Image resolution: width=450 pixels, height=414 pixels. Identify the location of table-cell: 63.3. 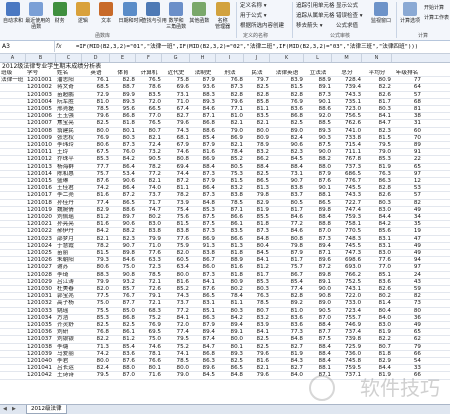
(149, 260).